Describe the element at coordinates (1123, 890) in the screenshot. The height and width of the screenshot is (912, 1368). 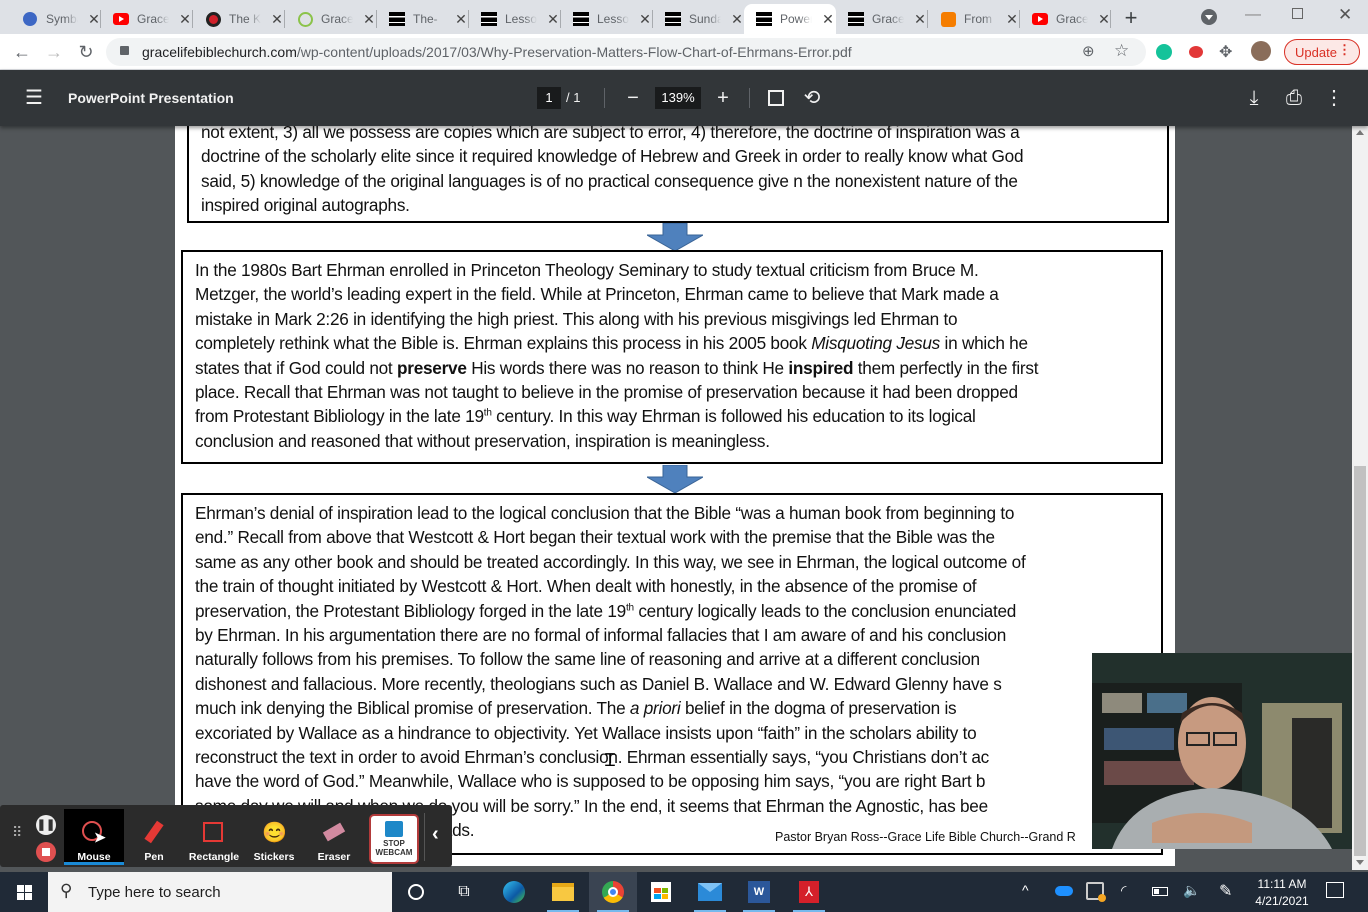
I see `wifi-icon: ◜` at that location.